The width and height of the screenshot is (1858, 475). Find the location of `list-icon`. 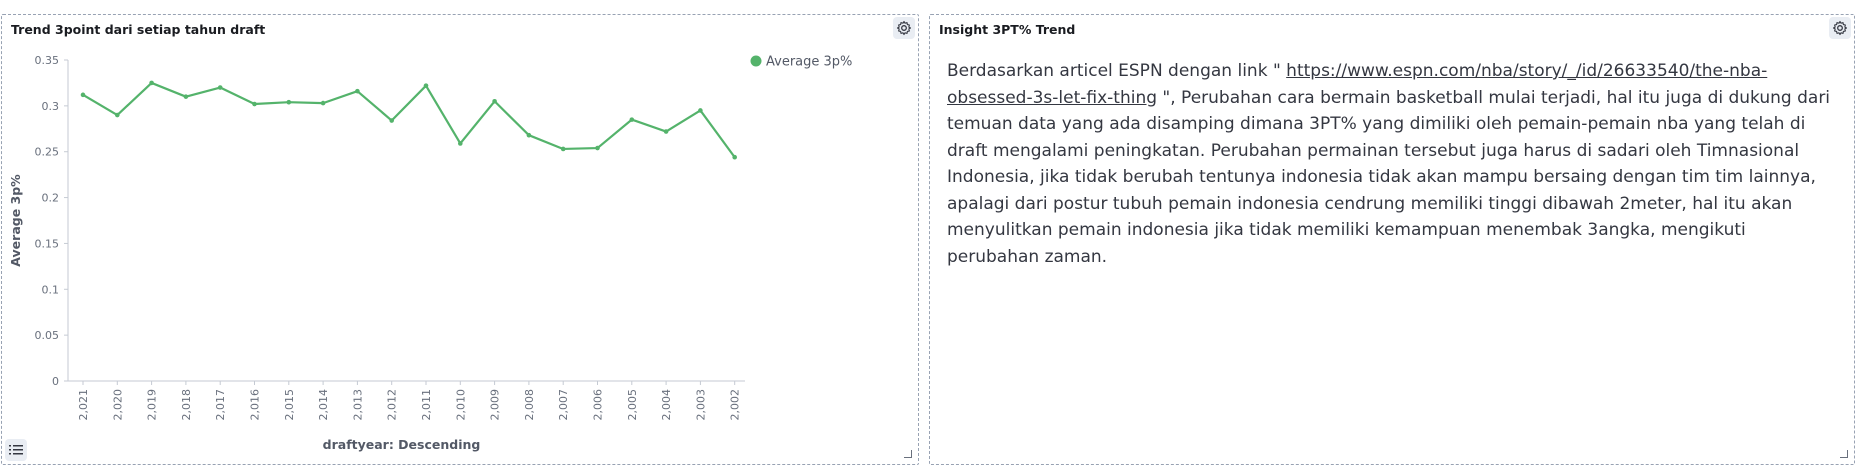

list-icon is located at coordinates (16, 450).